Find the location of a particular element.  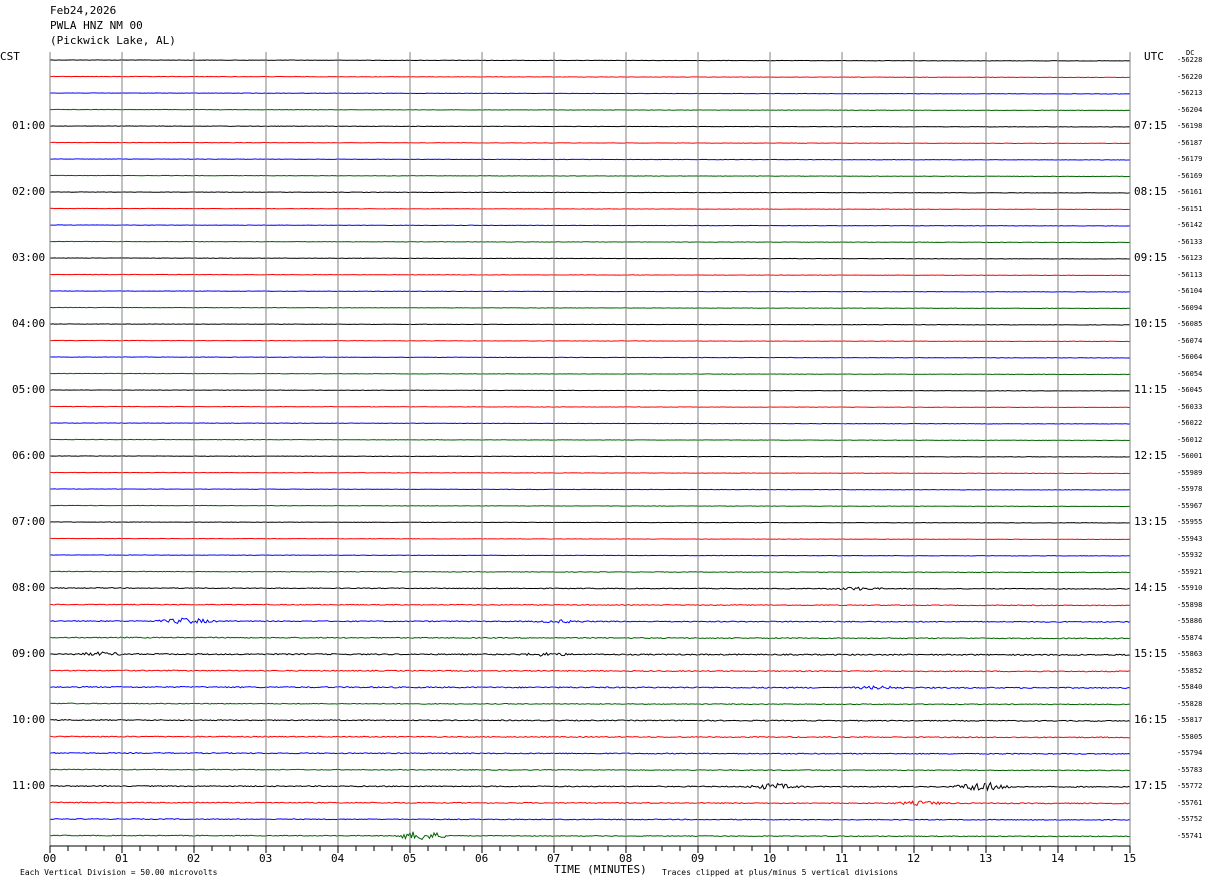

dc-value-label: -56045 is located at coordinates (1190, 390).